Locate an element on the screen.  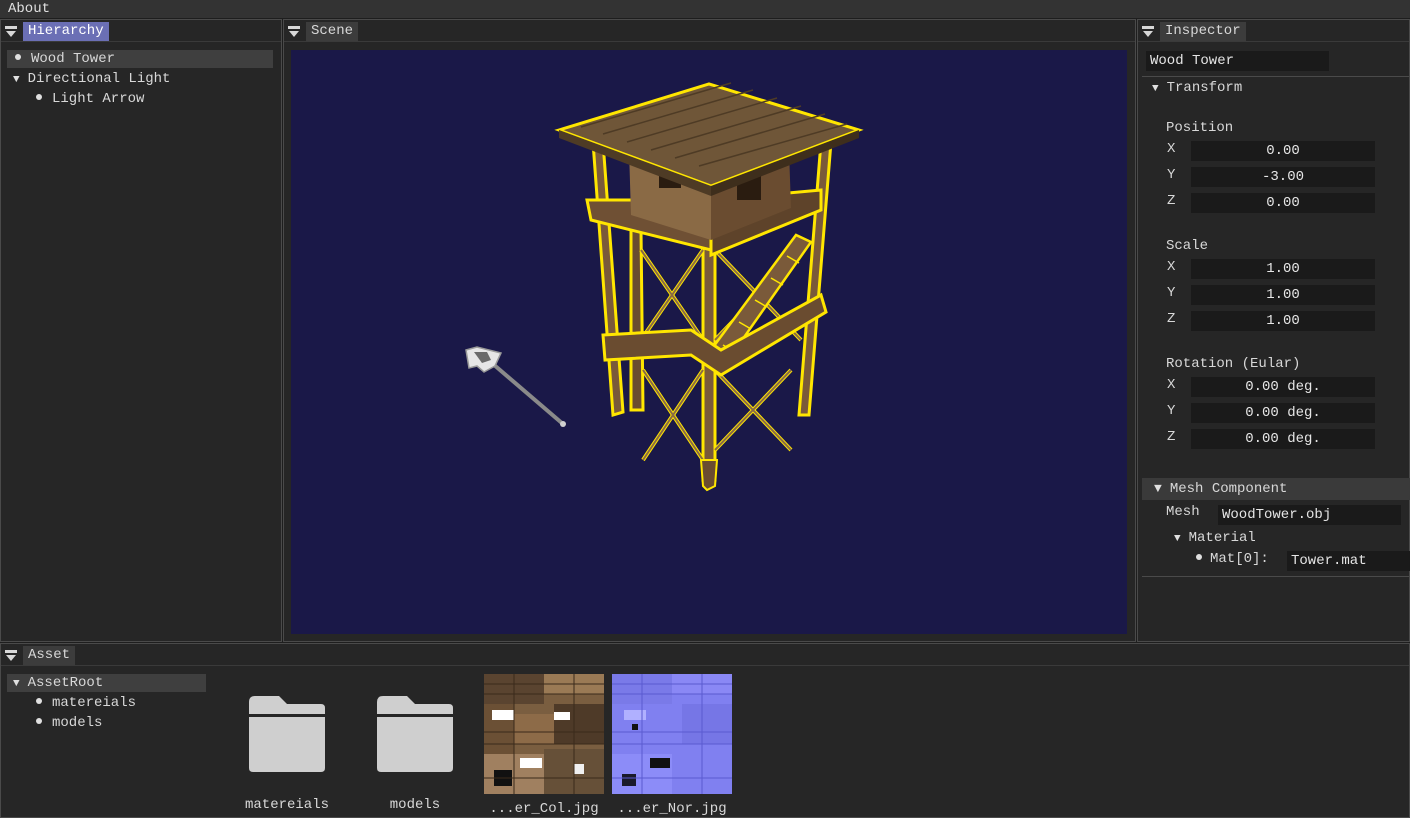
position-x-label: X is located at coordinates (1171, 149).